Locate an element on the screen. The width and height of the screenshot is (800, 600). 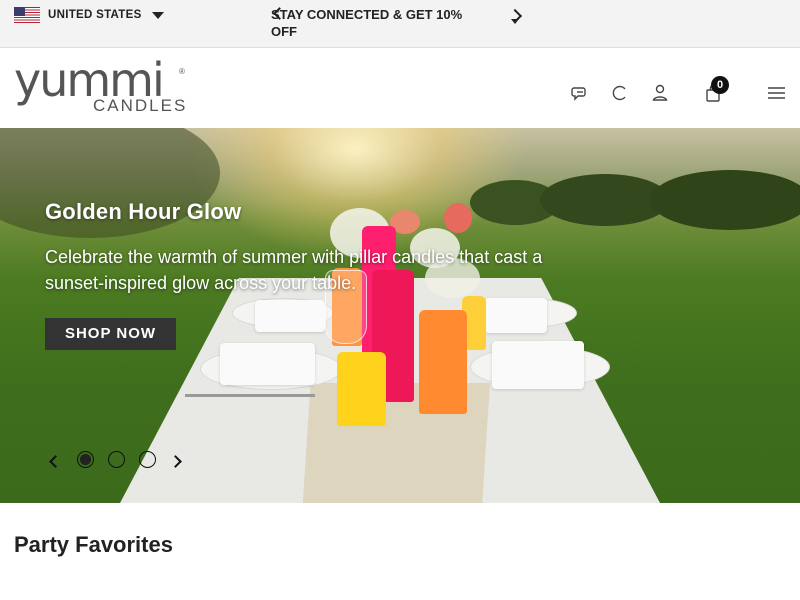
chat-icon is located at coordinates (580, 93).